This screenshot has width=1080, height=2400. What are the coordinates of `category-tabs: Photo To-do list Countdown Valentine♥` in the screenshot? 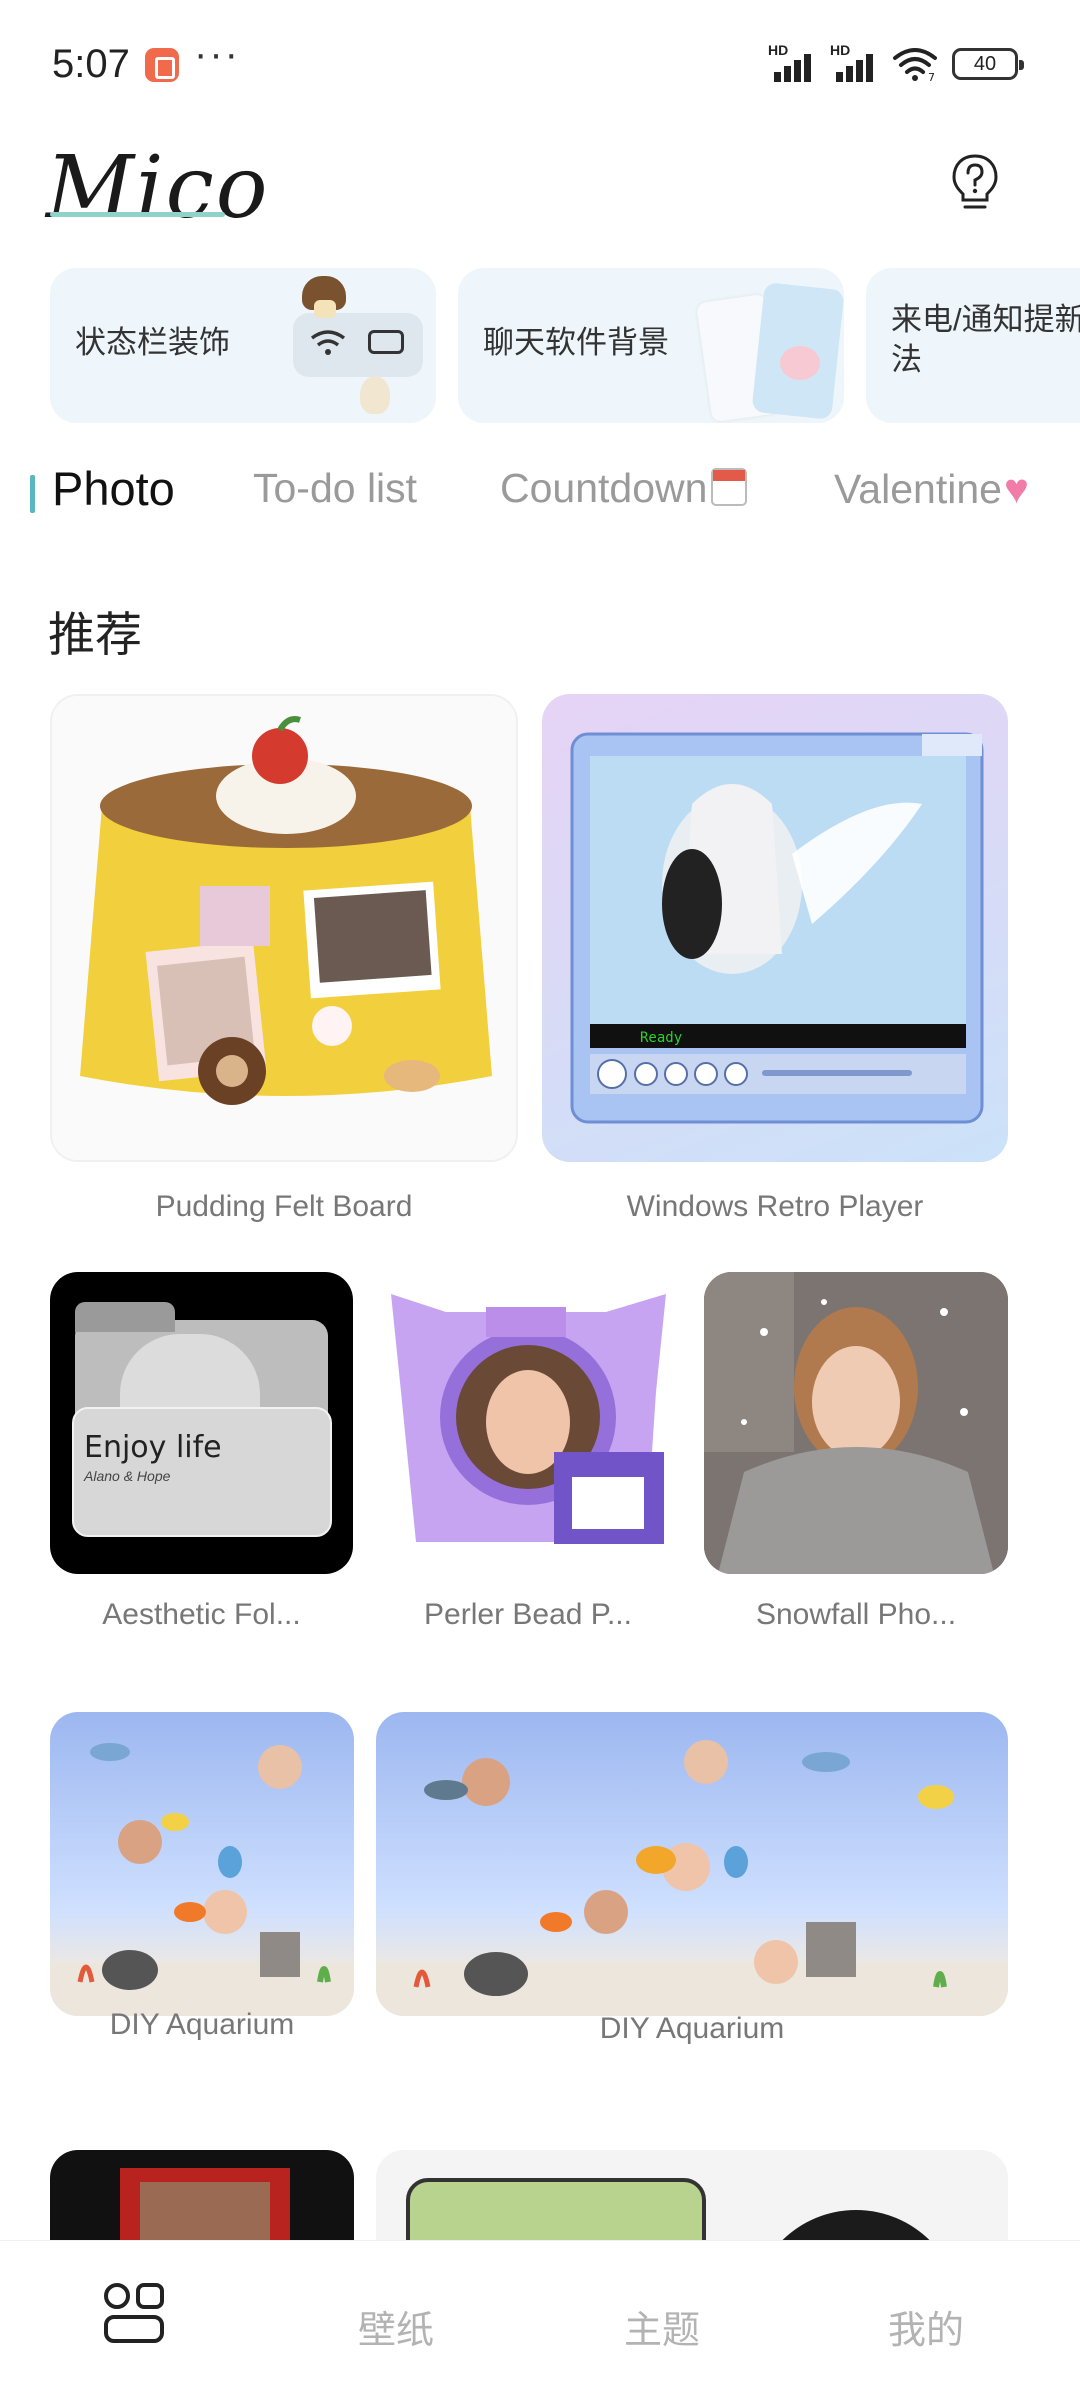 It's located at (540, 495).